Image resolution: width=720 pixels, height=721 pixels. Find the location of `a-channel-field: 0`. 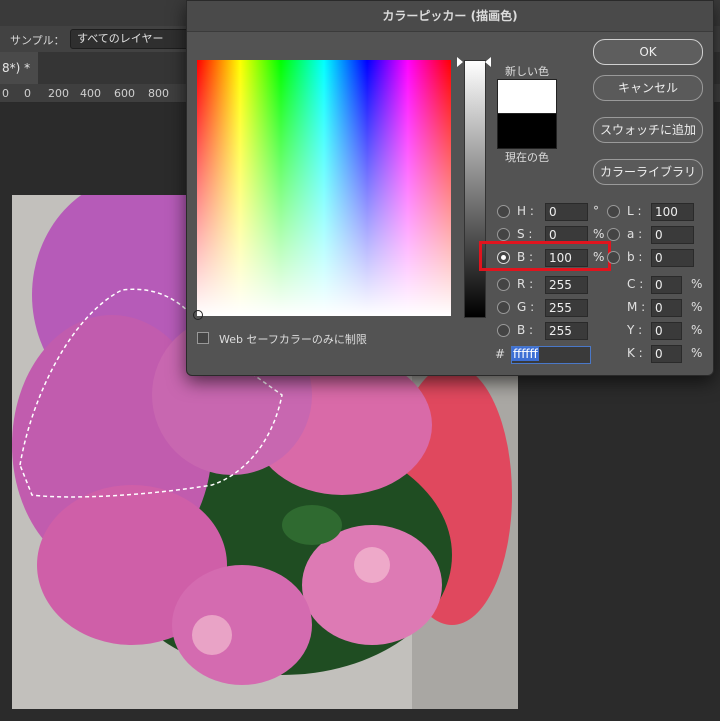

a-channel-field: 0 is located at coordinates (672, 235).